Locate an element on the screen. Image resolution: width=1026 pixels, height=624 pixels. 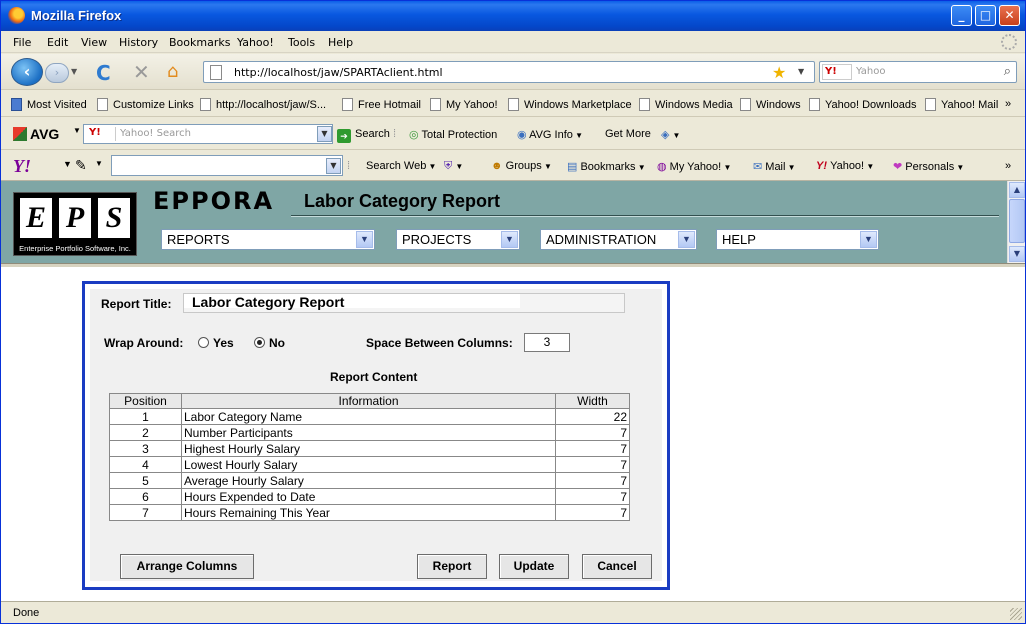
yahoo-search-input is located at coordinates (227, 165).